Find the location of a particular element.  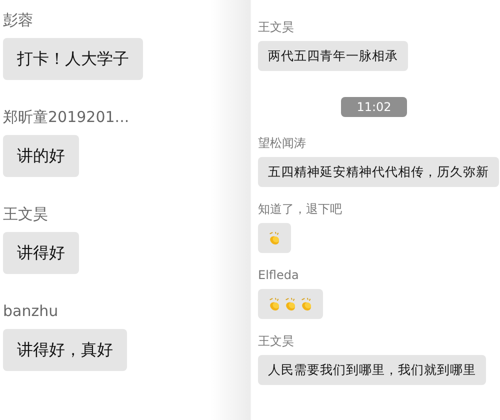

timestamp: 11:02 is located at coordinates (374, 107).